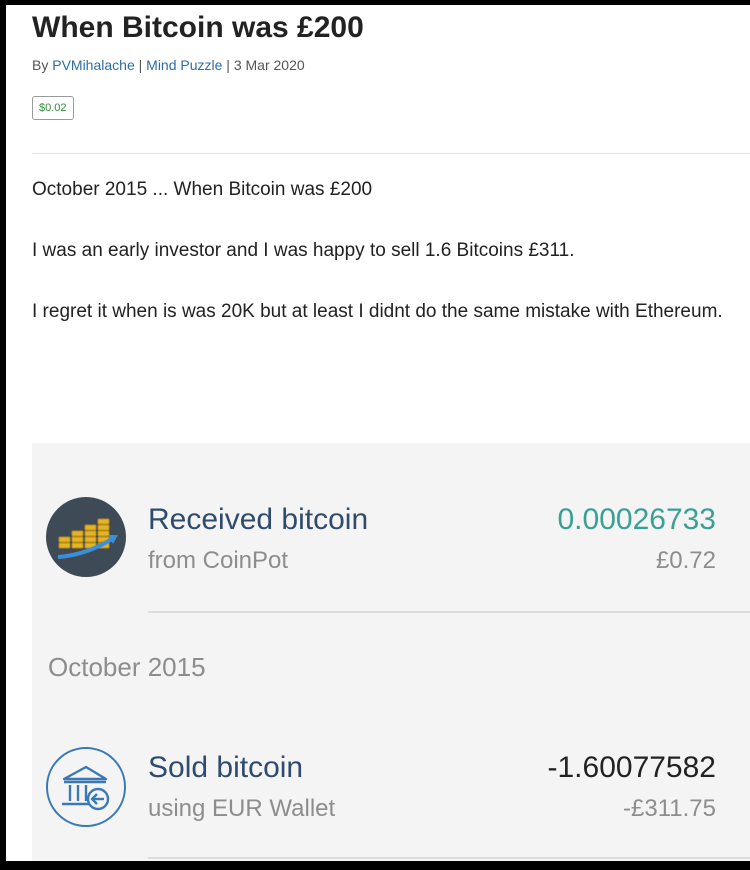 The height and width of the screenshot is (870, 750). Describe the element at coordinates (127, 667) in the screenshot. I see `month-header: October 2015` at that location.